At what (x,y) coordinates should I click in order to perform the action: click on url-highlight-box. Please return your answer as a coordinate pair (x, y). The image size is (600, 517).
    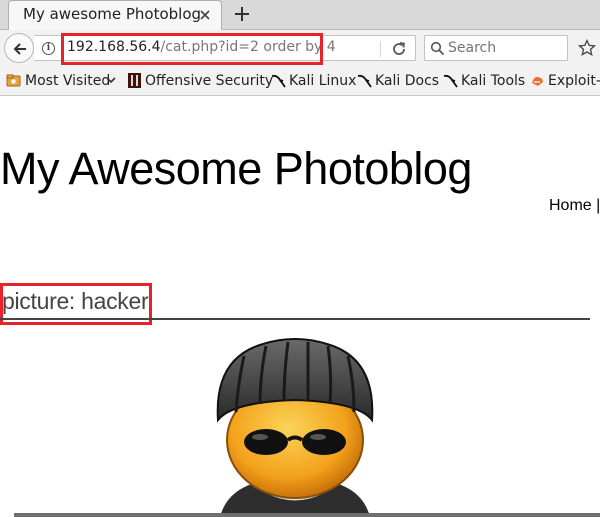
    Looking at the image, I should click on (192, 49).